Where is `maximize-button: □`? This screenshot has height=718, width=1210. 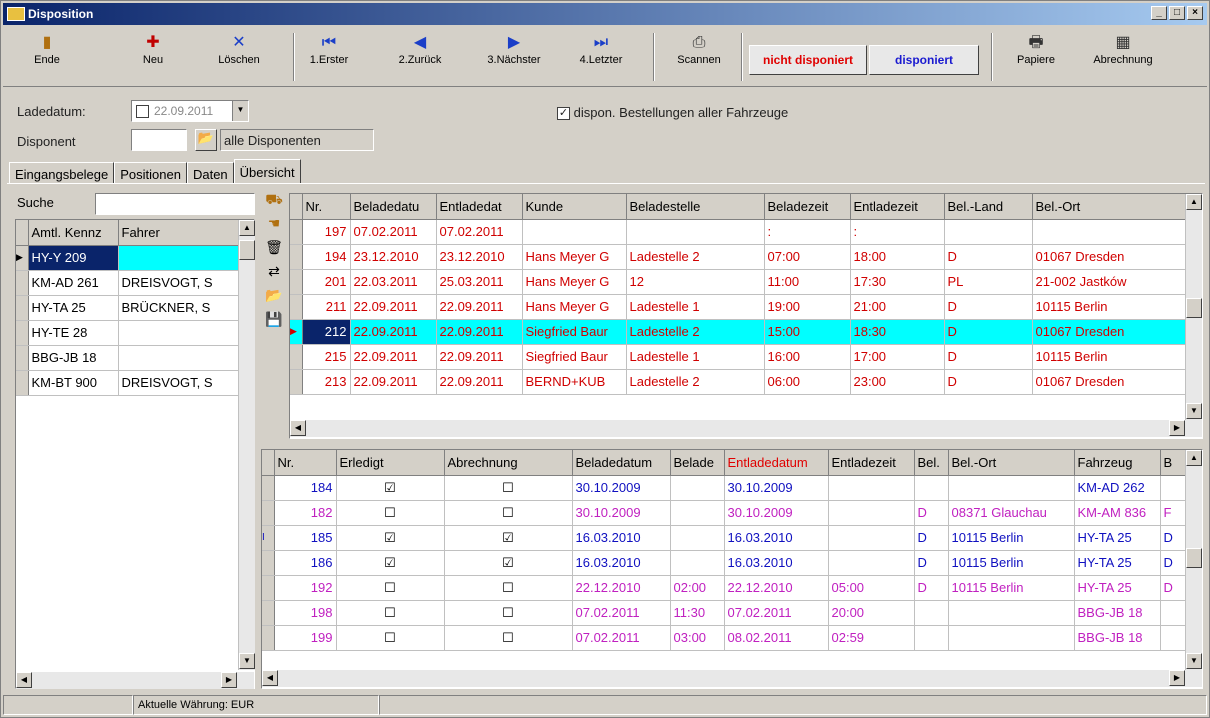 maximize-button: □ is located at coordinates (1177, 13).